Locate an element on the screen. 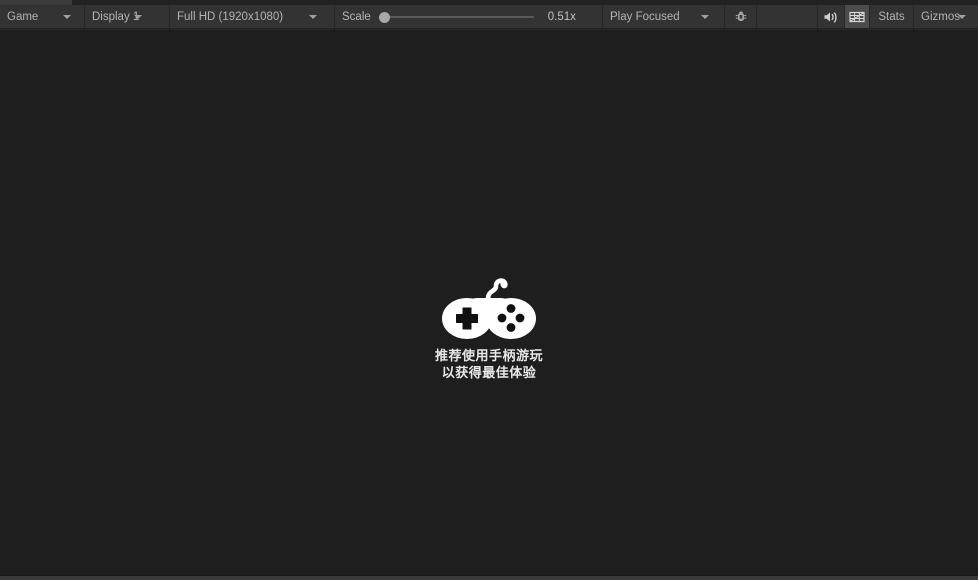 Image resolution: width=978 pixels, height=580 pixels. speaker-icon is located at coordinates (830, 17).